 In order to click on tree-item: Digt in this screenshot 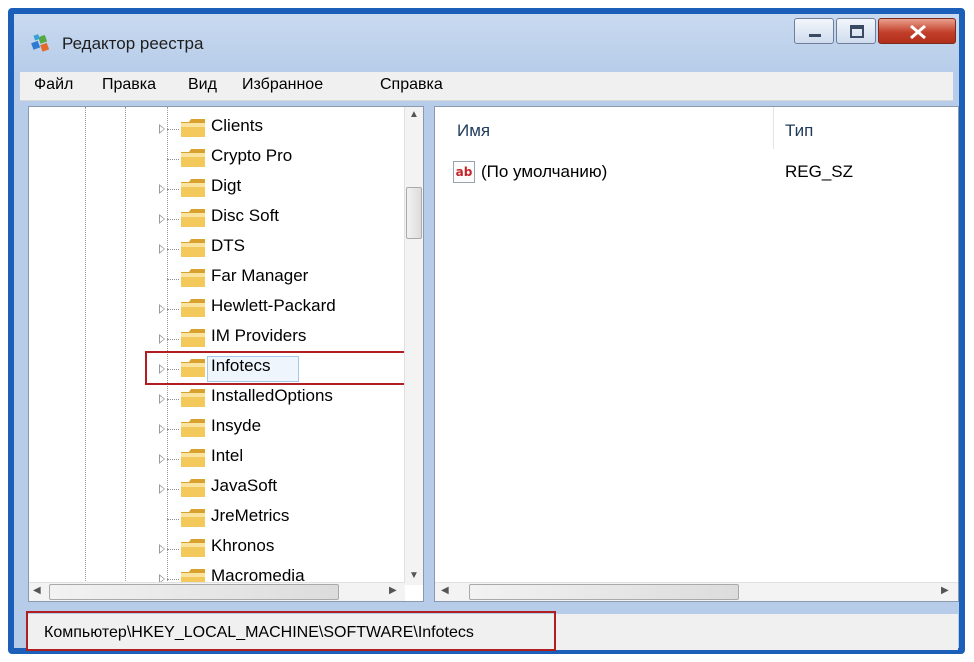, I will do `click(219, 188)`.